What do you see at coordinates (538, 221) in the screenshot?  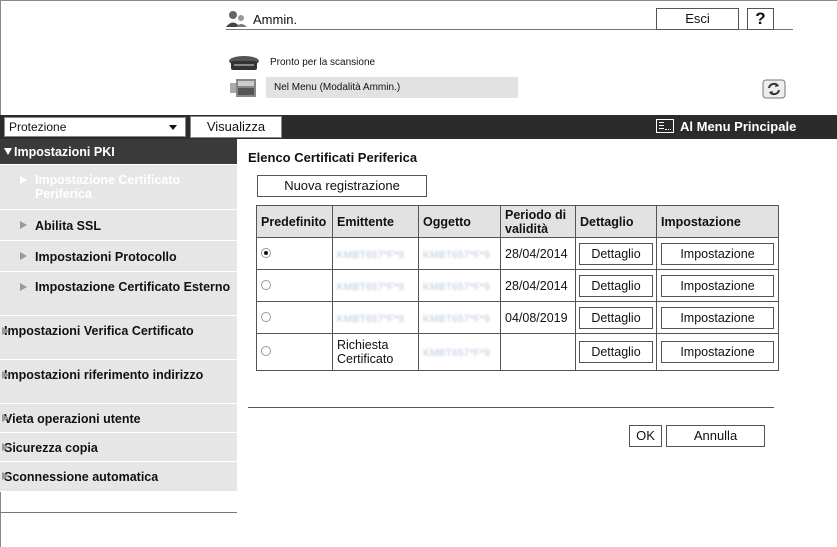 I see `column-header-validity: Periodo di validità` at bounding box center [538, 221].